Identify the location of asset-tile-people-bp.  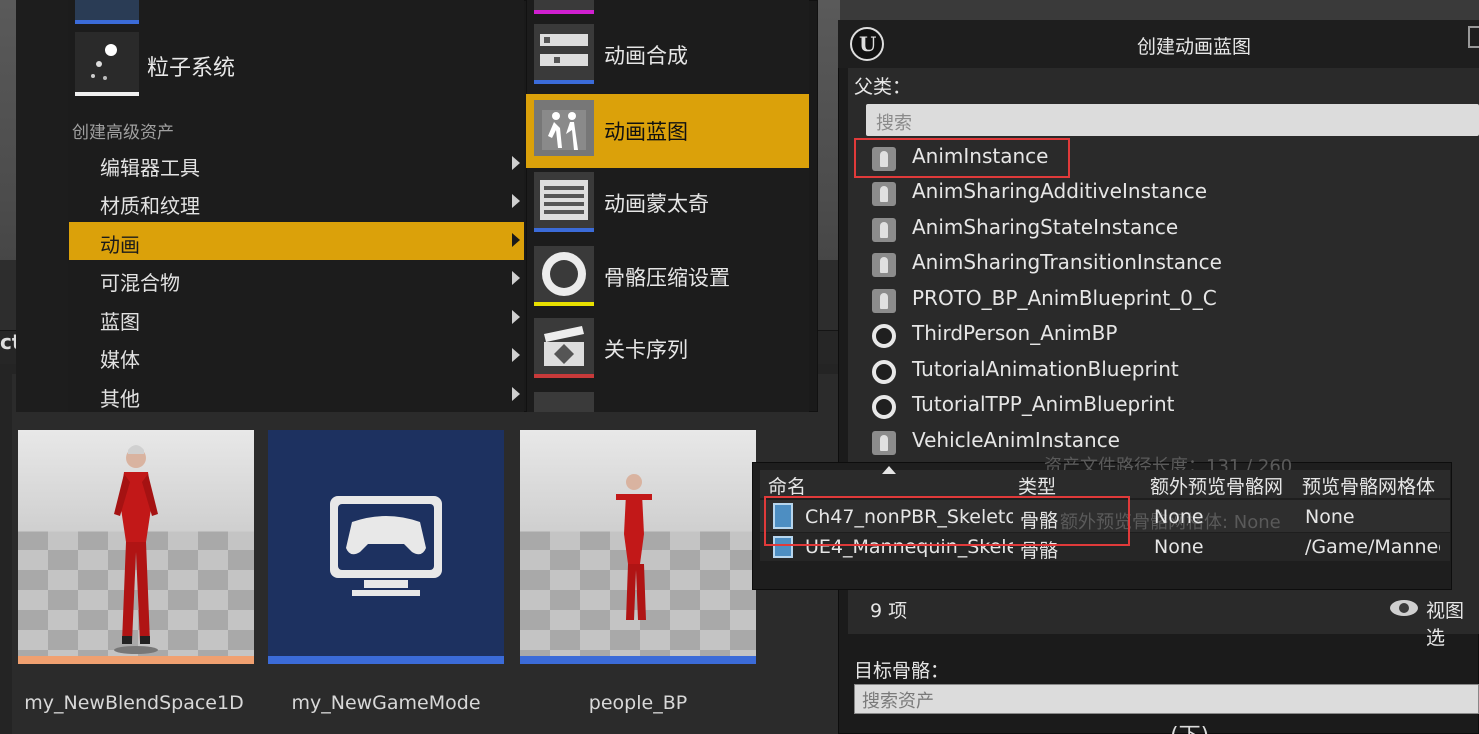
(638, 547).